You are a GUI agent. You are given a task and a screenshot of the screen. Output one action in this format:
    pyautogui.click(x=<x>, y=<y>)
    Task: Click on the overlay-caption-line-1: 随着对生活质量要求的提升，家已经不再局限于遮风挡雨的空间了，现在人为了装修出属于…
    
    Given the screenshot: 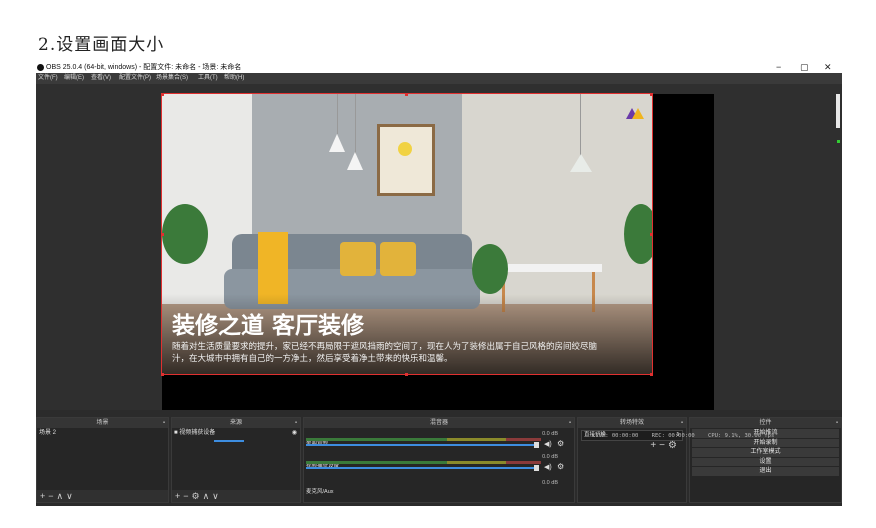 What is the action you would take?
    pyautogui.click(x=385, y=346)
    